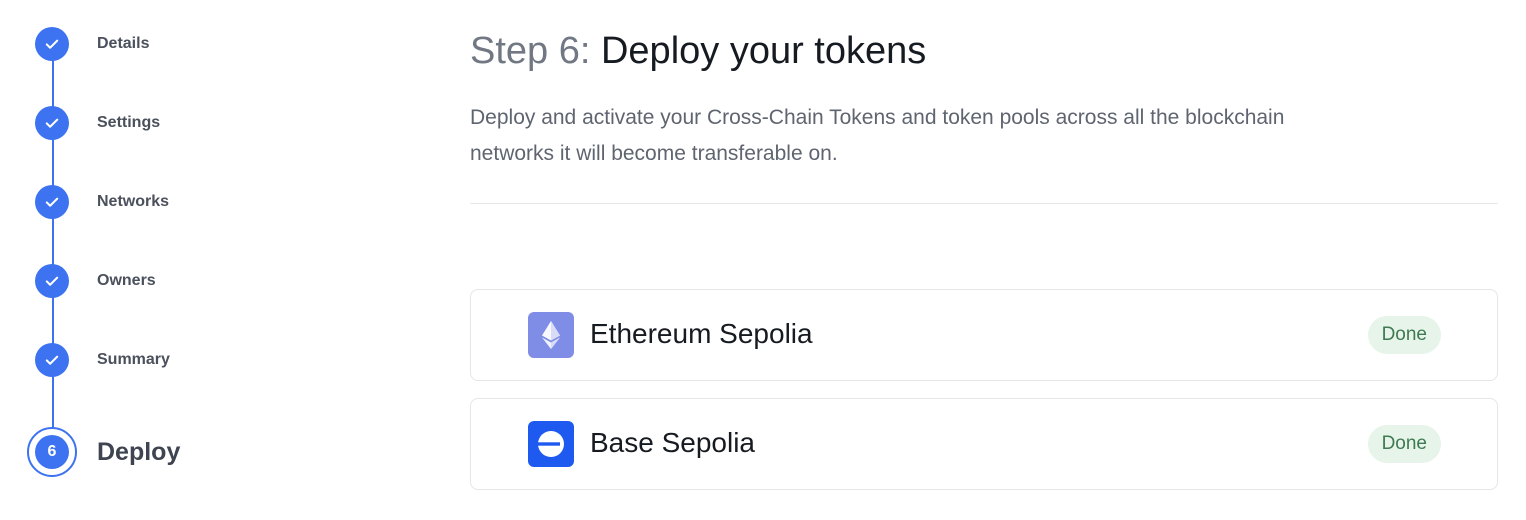  I want to click on step-settings: Settings, so click(200, 123).